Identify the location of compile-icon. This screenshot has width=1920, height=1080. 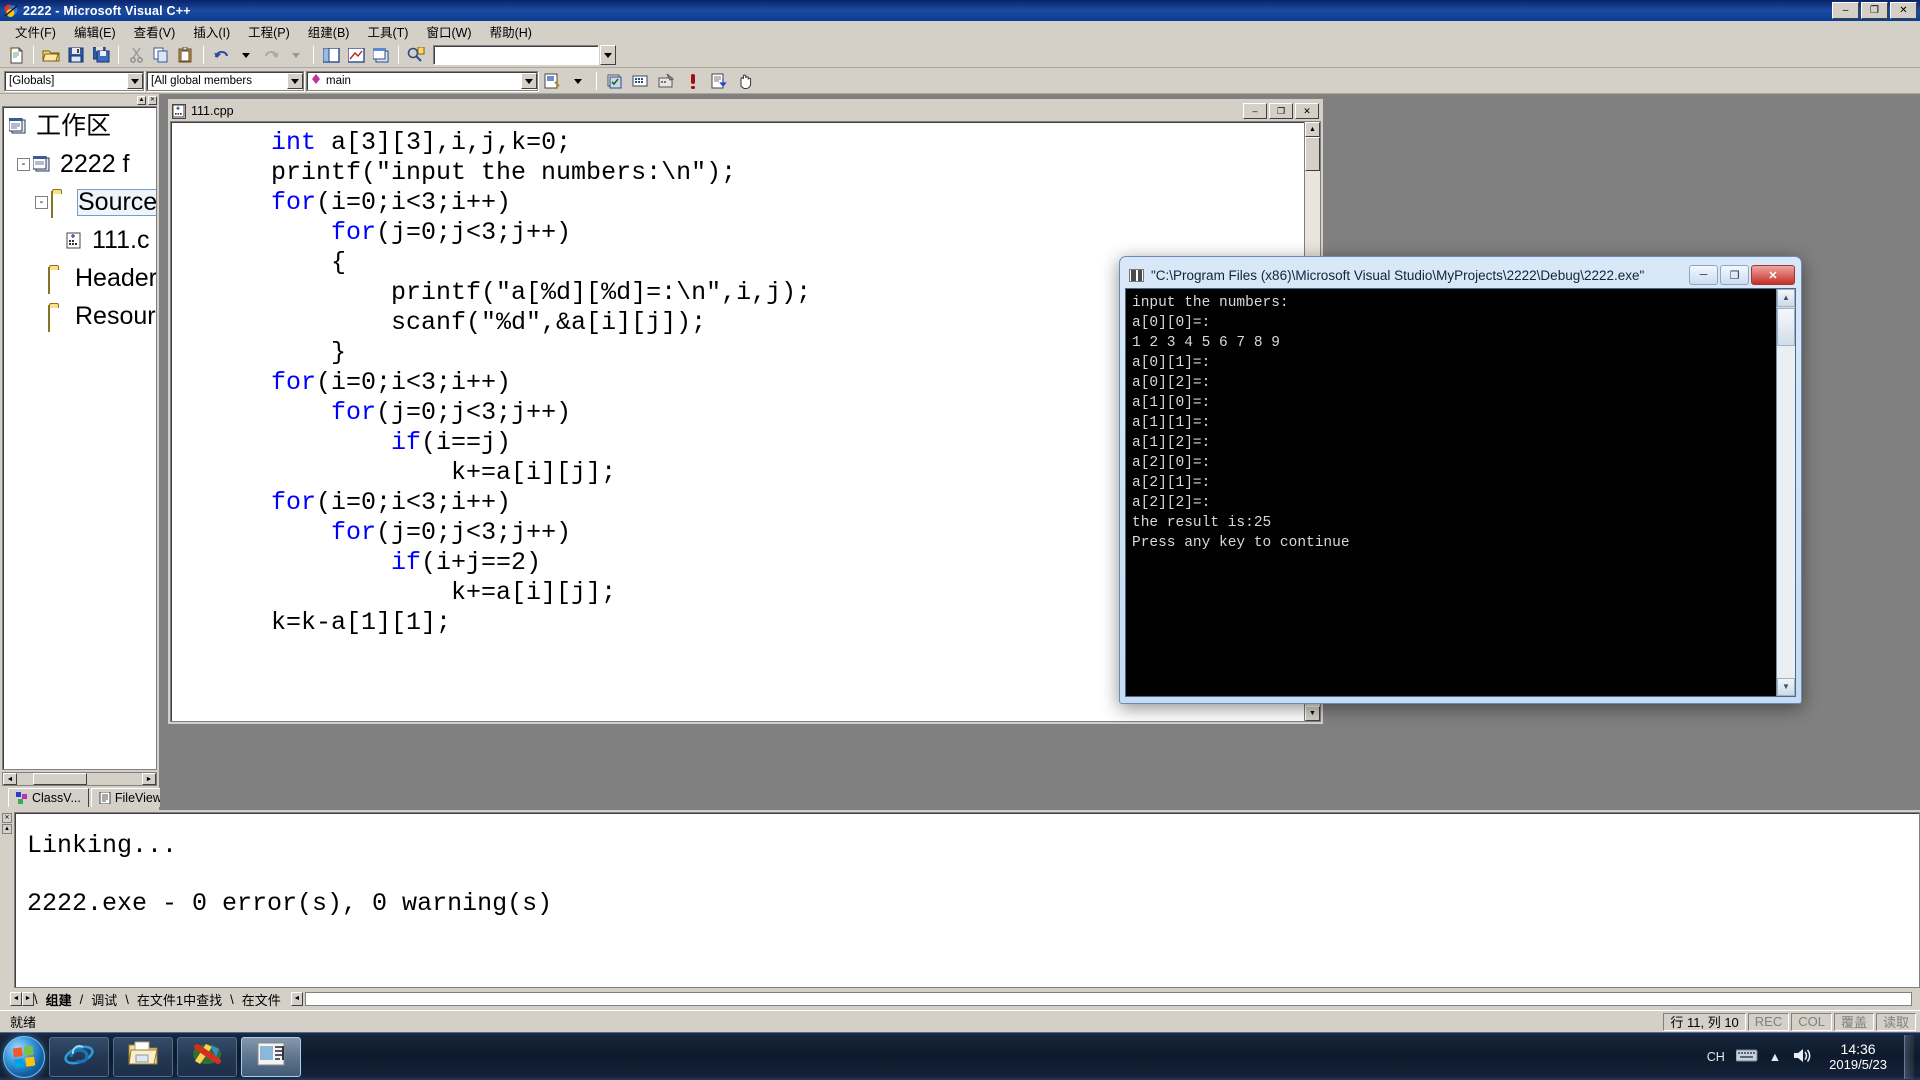
(615, 81).